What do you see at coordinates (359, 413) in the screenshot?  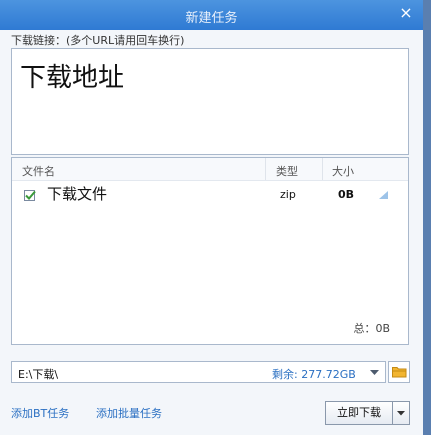 I see `download-now-button: 立即下载` at bounding box center [359, 413].